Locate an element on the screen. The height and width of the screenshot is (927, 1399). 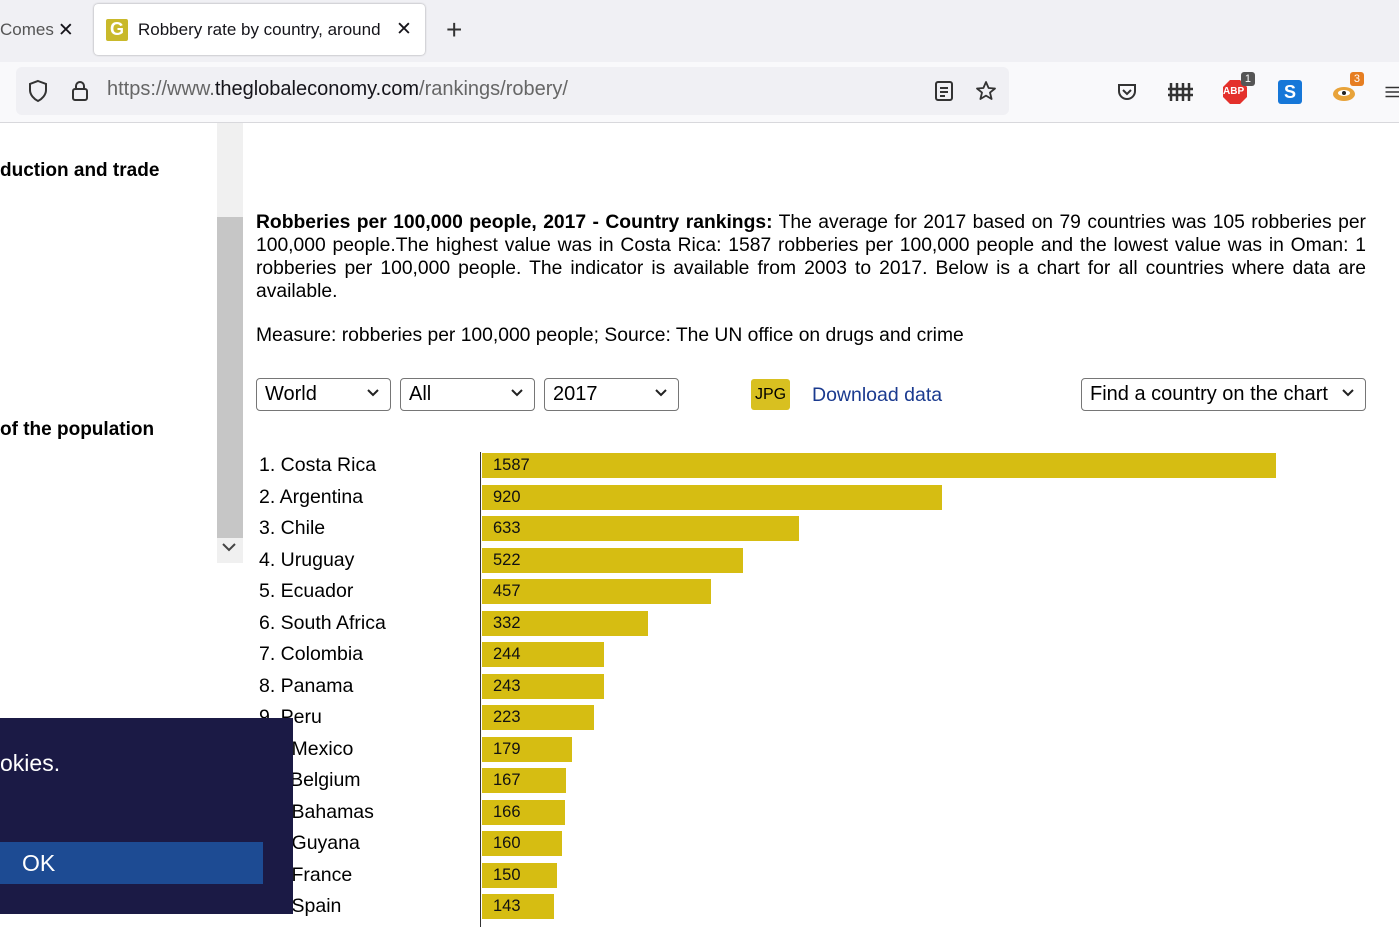
chart-bar-value: 244 is located at coordinates (507, 654).